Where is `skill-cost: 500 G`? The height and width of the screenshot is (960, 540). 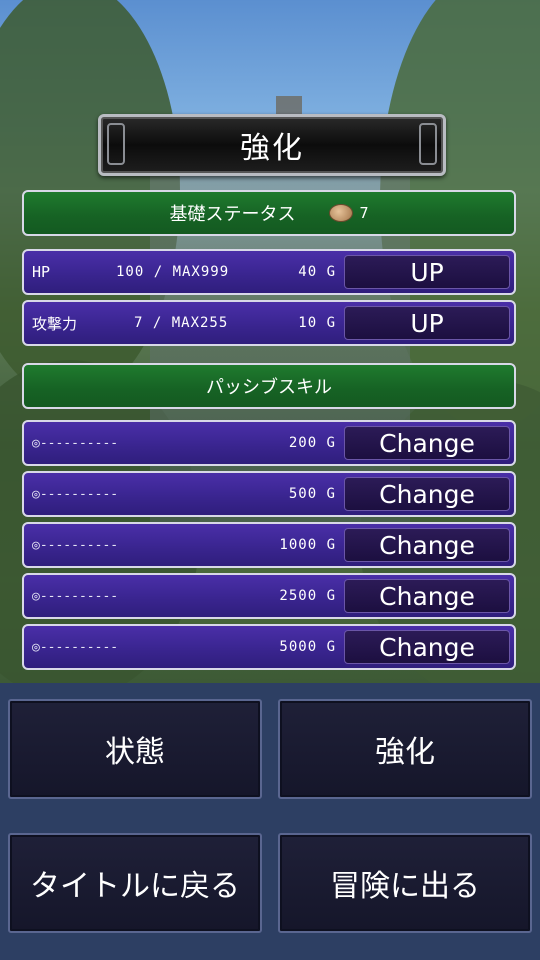 skill-cost: 500 G is located at coordinates (312, 494).